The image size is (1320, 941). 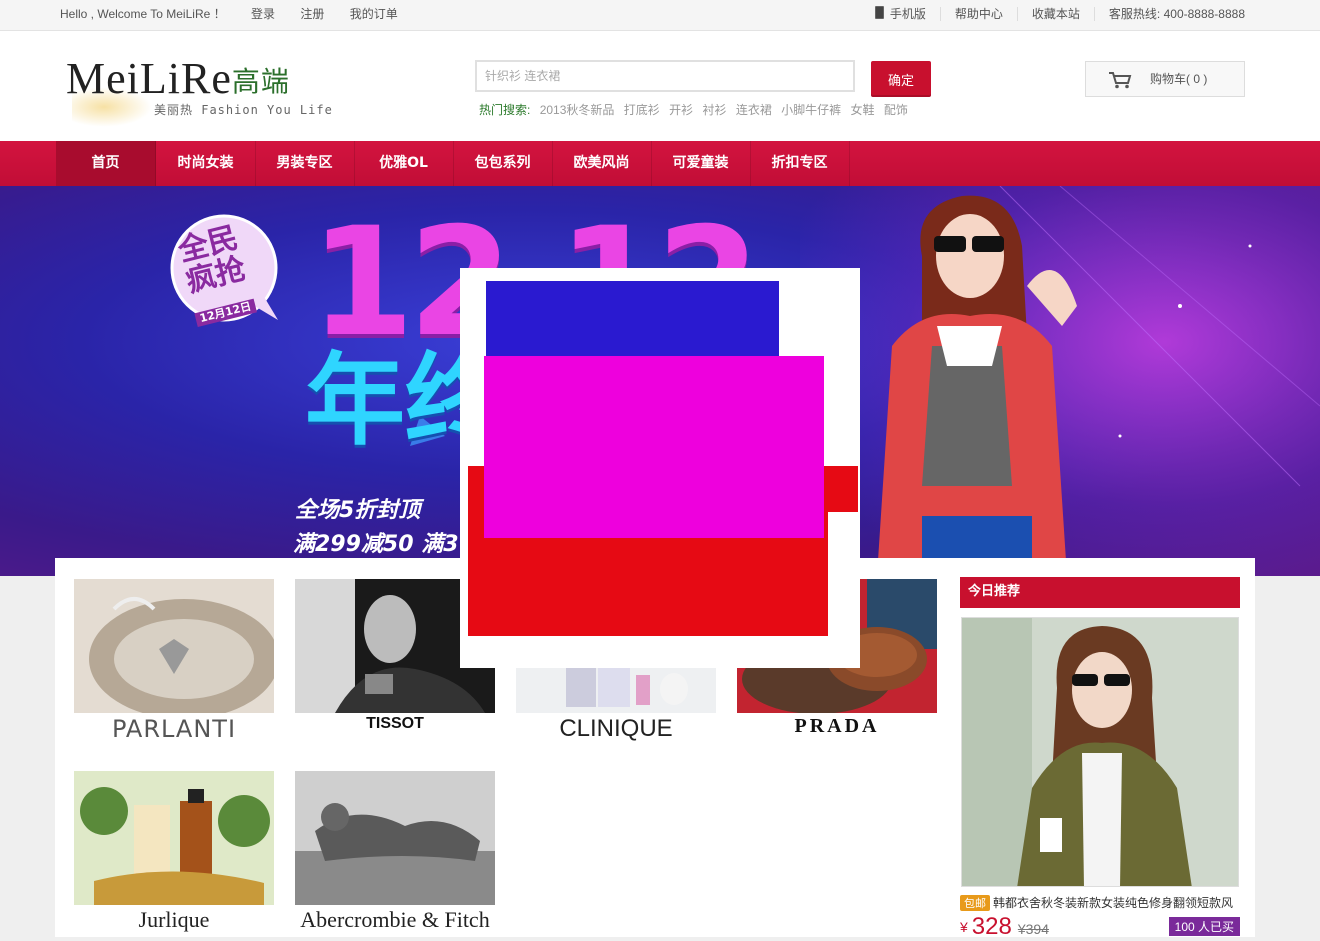 What do you see at coordinates (602, 163) in the screenshot?
I see `nav-euro: 欧美风尚` at bounding box center [602, 163].